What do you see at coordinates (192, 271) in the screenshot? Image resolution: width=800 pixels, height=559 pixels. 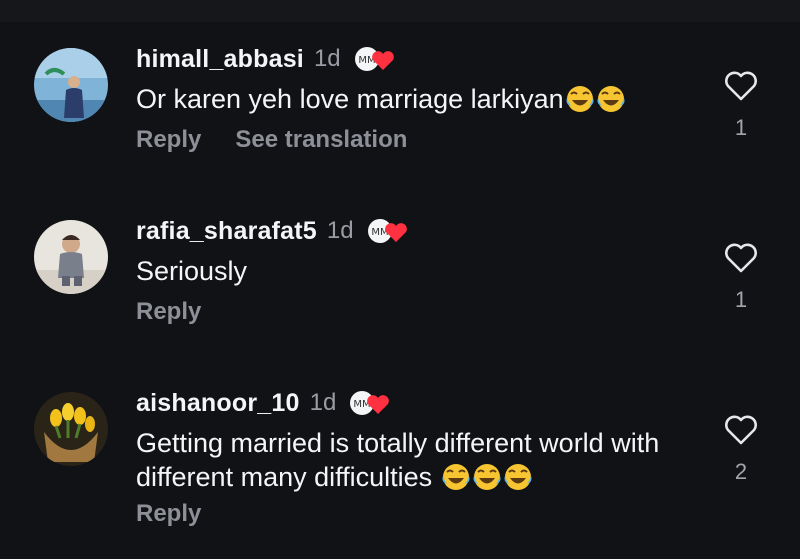 I see `comment-body: Seriously` at bounding box center [192, 271].